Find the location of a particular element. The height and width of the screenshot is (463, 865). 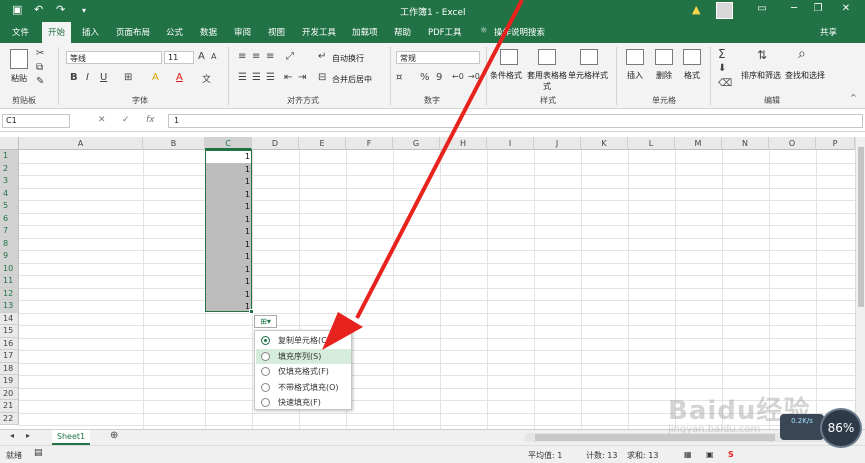

format-cells-button: 格式 is located at coordinates (692, 75).